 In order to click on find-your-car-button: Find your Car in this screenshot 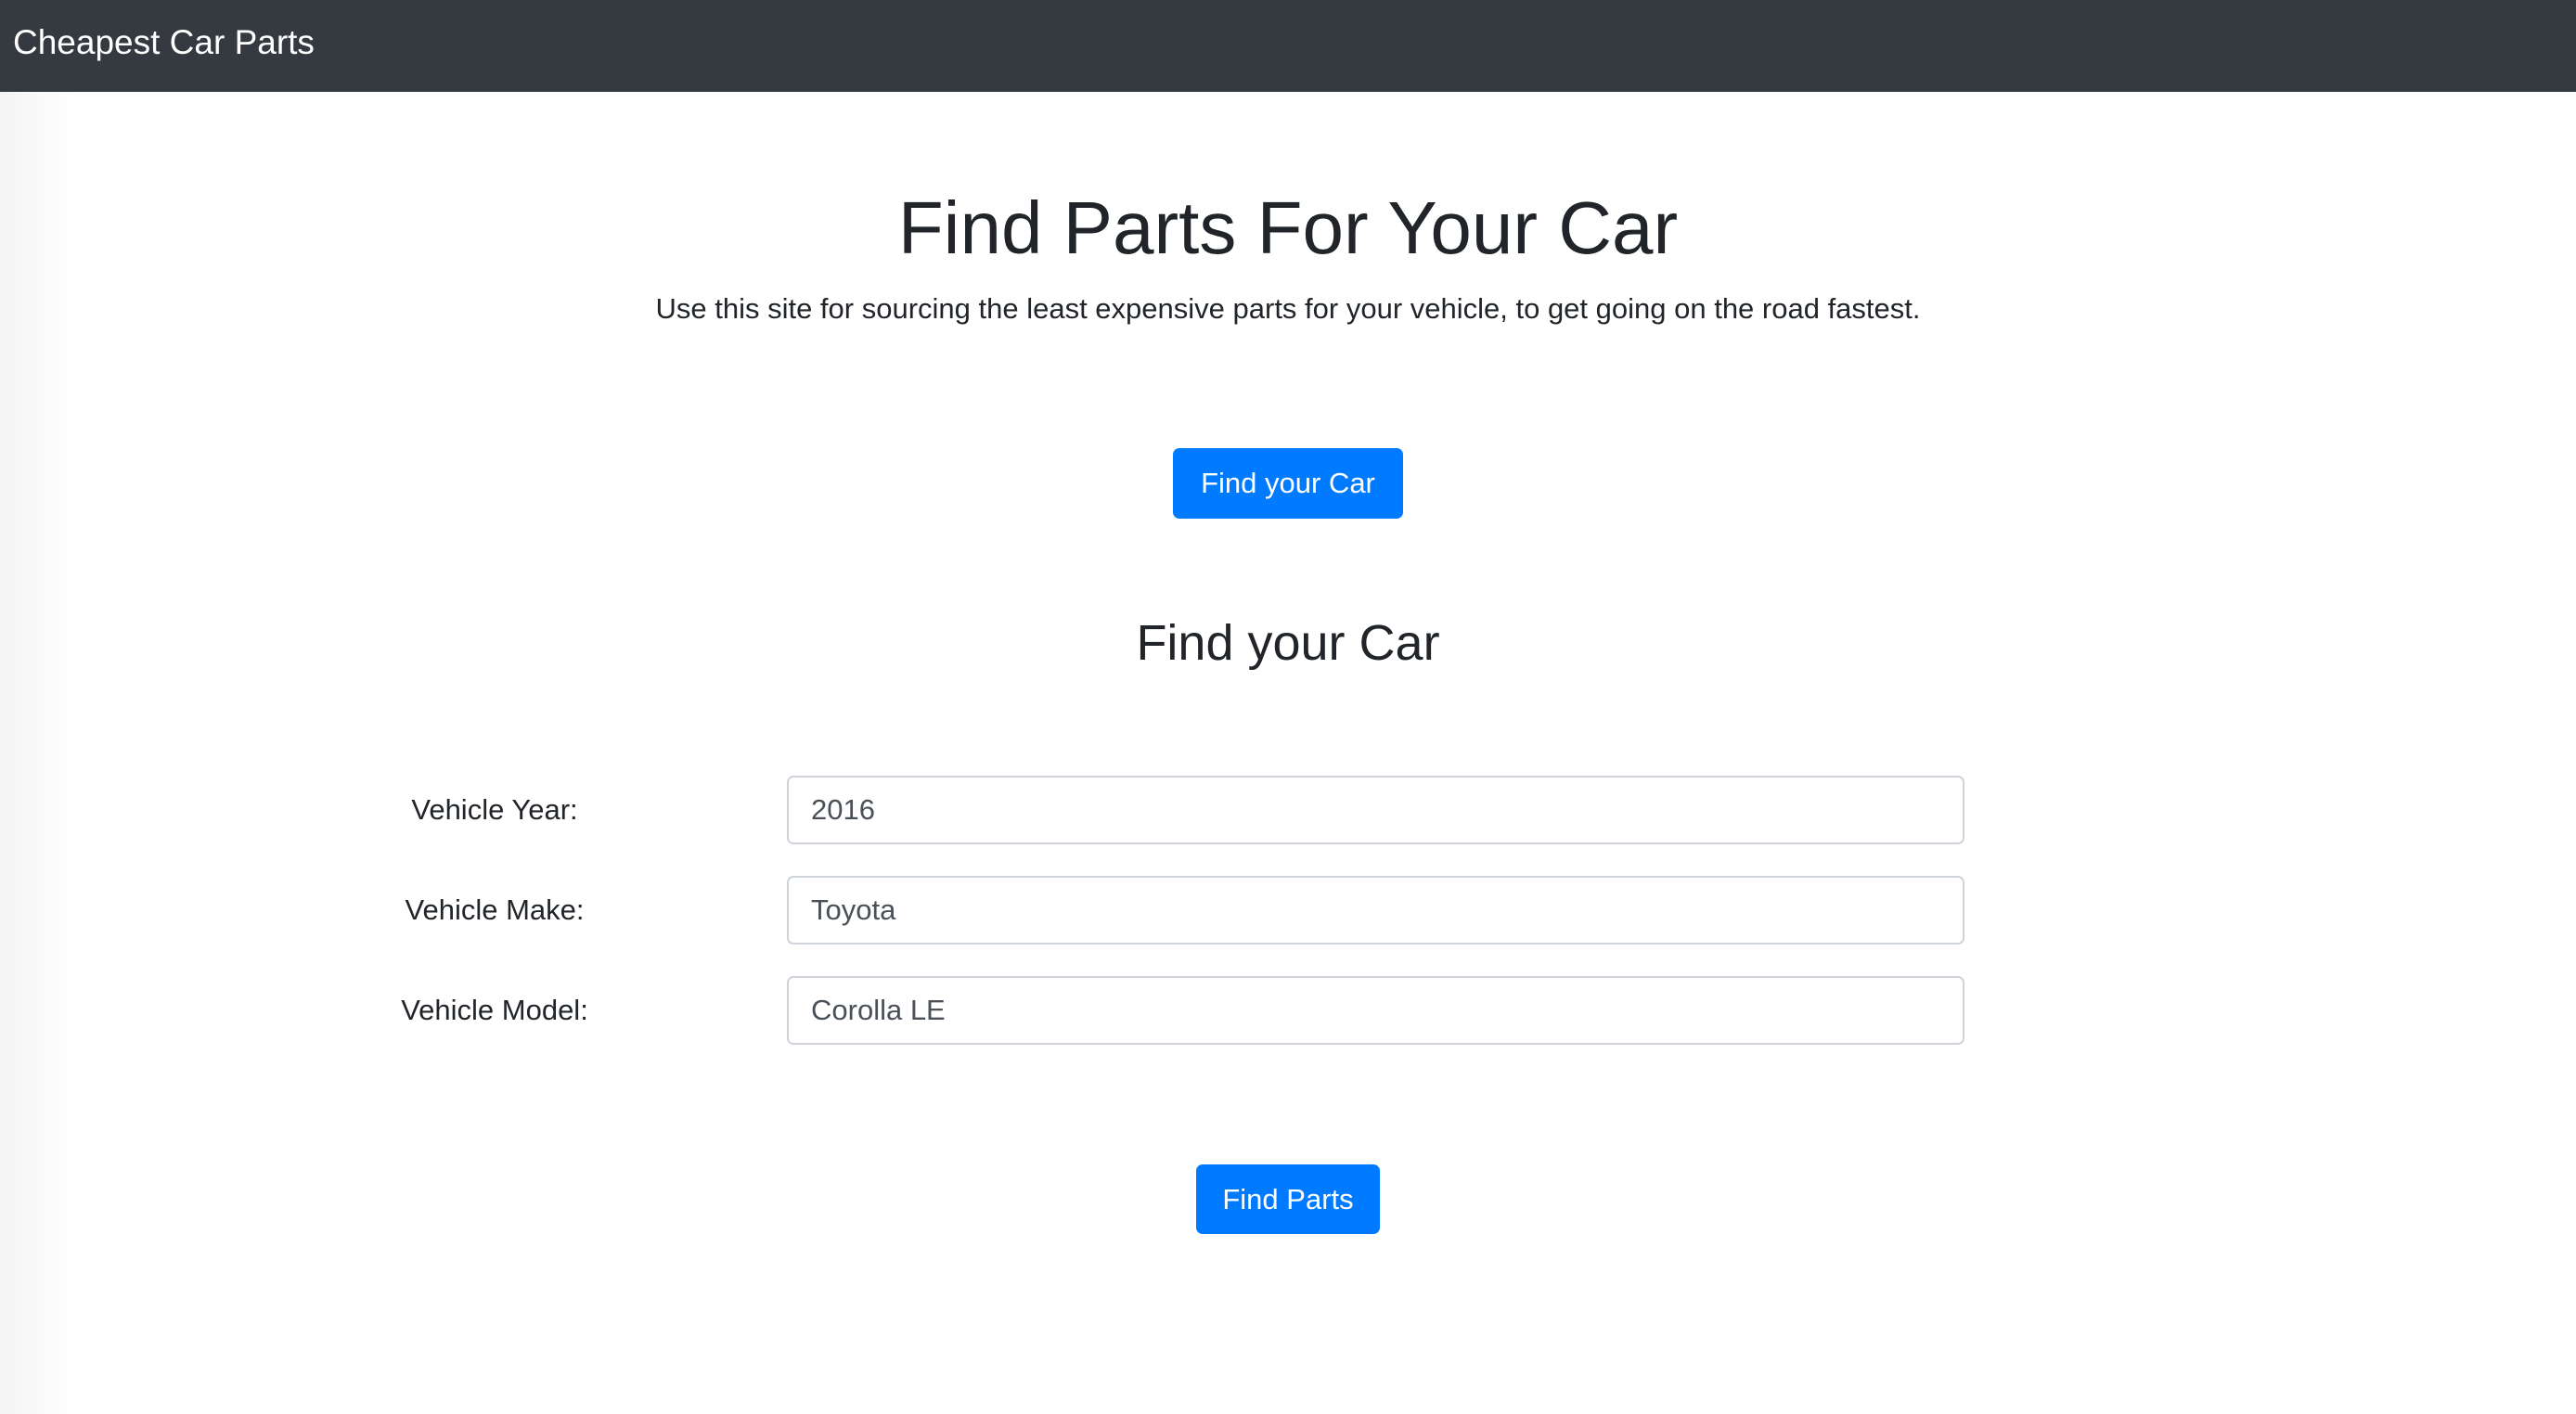, I will do `click(1288, 483)`.